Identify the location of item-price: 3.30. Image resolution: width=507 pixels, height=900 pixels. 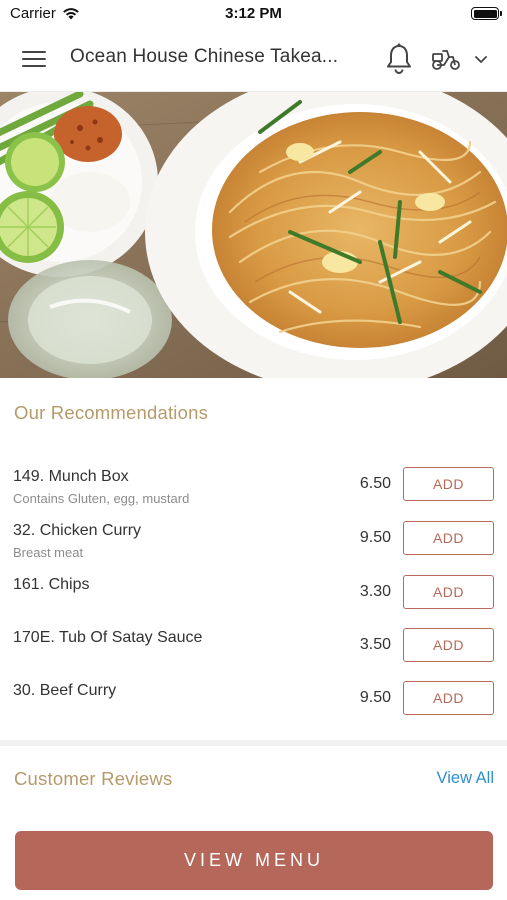
(375, 591).